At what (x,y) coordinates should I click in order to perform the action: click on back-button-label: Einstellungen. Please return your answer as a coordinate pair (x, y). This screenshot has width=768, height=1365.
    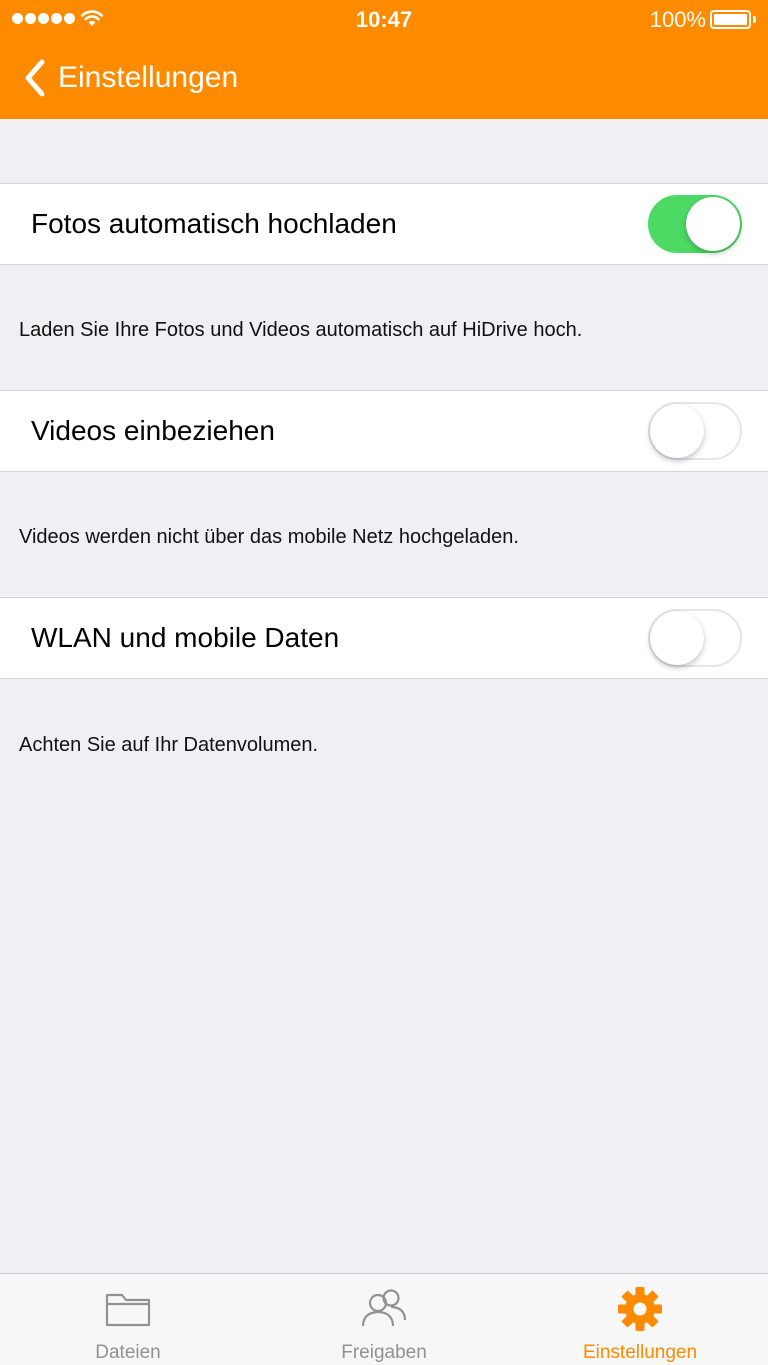
    Looking at the image, I should click on (148, 77).